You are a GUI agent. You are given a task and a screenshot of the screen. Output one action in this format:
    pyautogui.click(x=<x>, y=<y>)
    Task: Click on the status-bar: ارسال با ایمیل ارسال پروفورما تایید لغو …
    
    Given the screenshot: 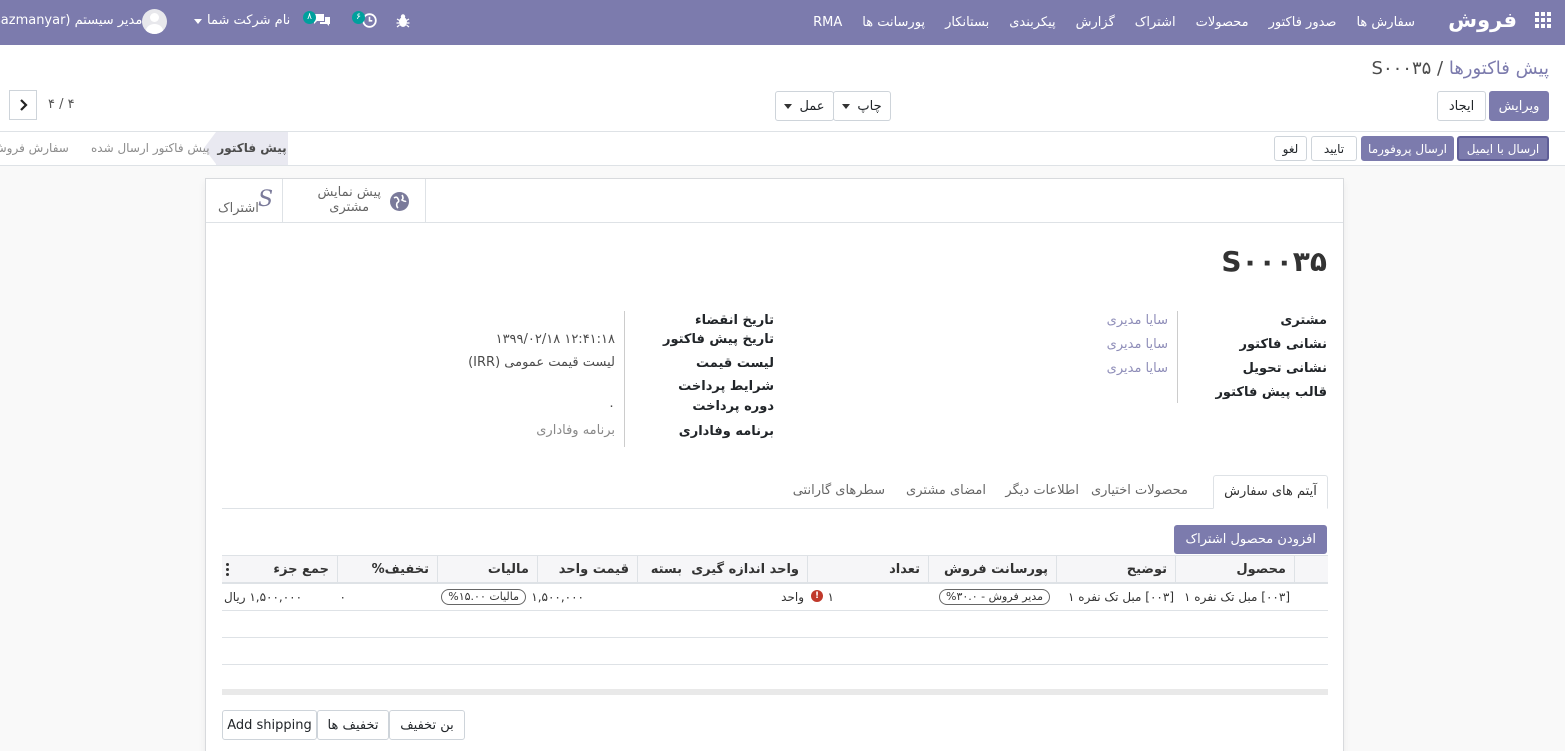 What is the action you would take?
    pyautogui.click(x=782, y=149)
    